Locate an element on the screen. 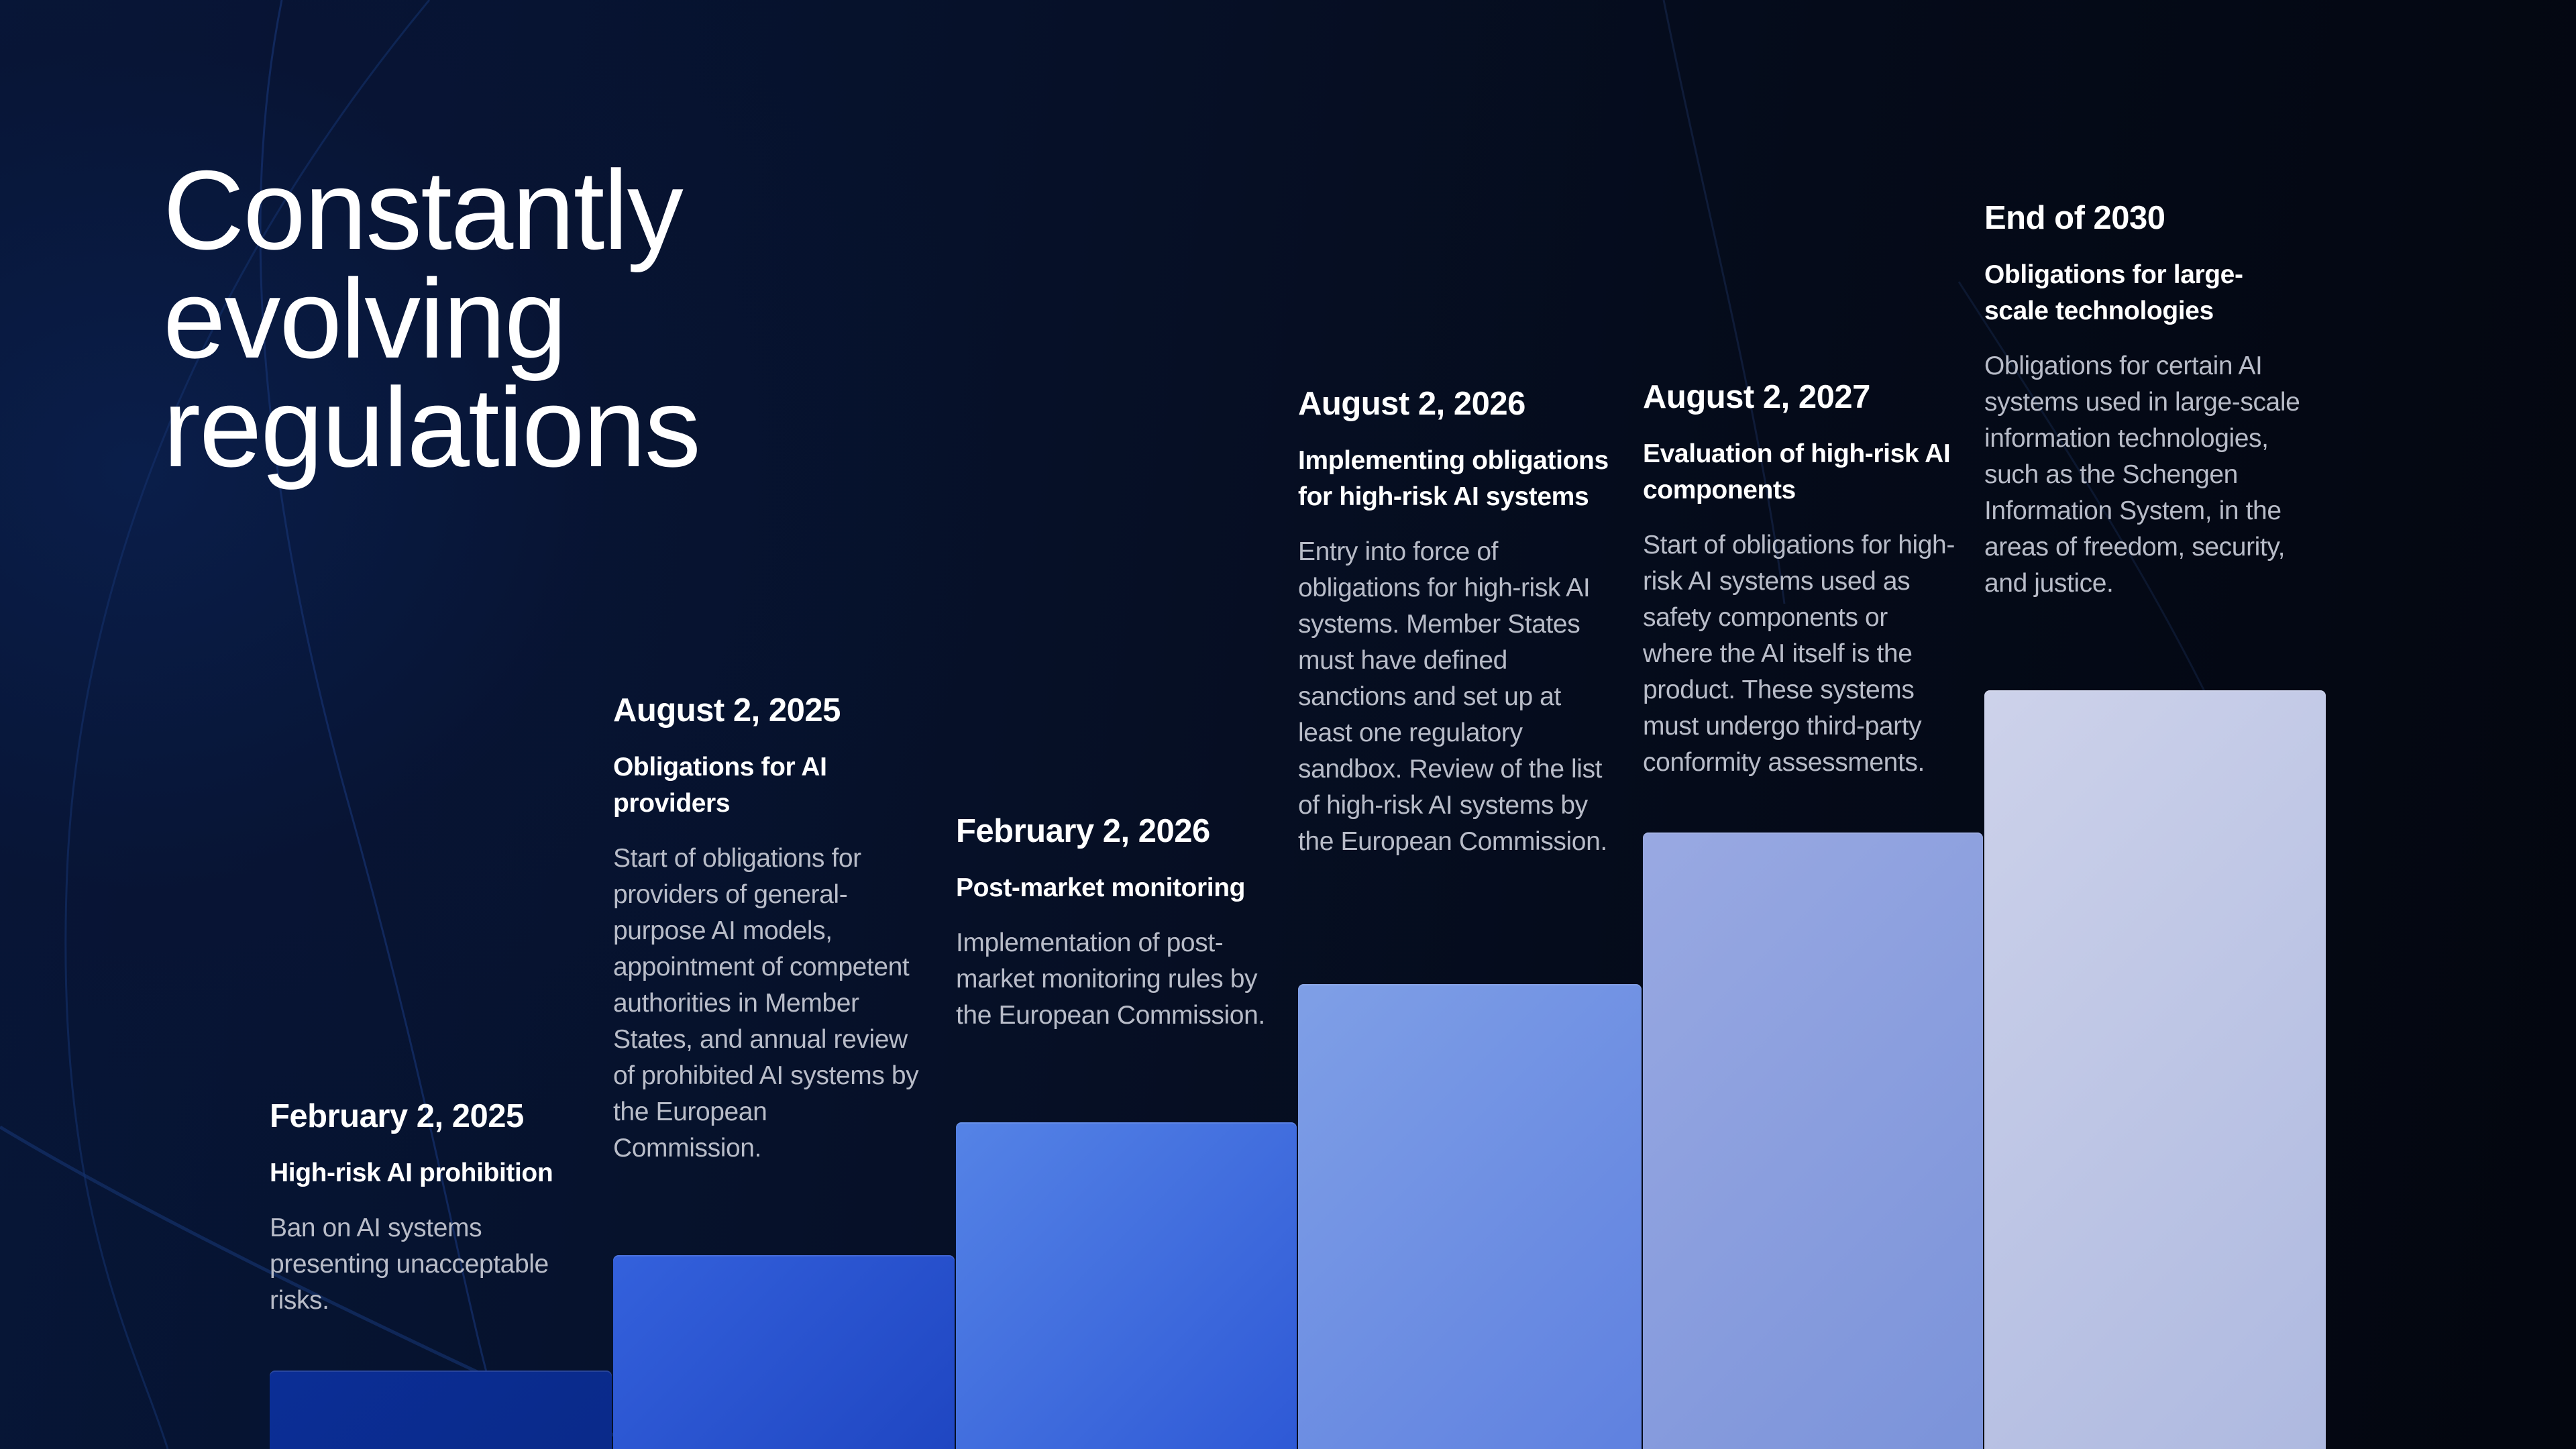 The image size is (2576, 1449). milestone-date: February 2, 2025 is located at coordinates (397, 1116).